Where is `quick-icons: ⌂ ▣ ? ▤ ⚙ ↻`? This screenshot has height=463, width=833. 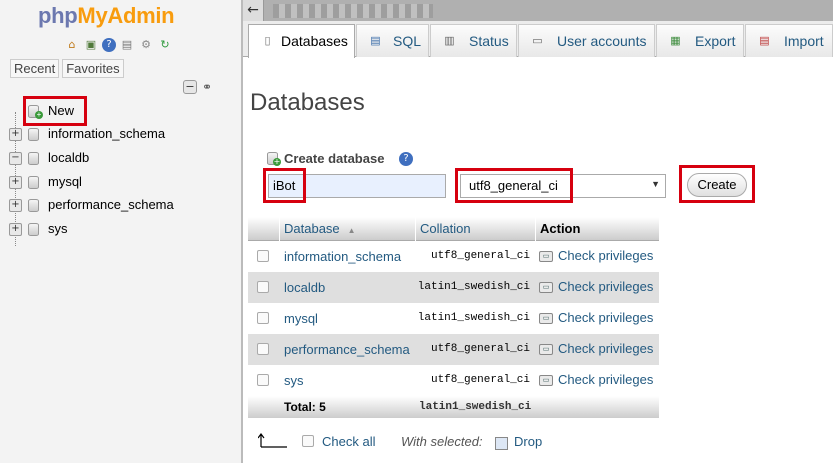
quick-icons: ⌂ ▣ ? ▤ ⚙ ↻ is located at coordinates (118, 44).